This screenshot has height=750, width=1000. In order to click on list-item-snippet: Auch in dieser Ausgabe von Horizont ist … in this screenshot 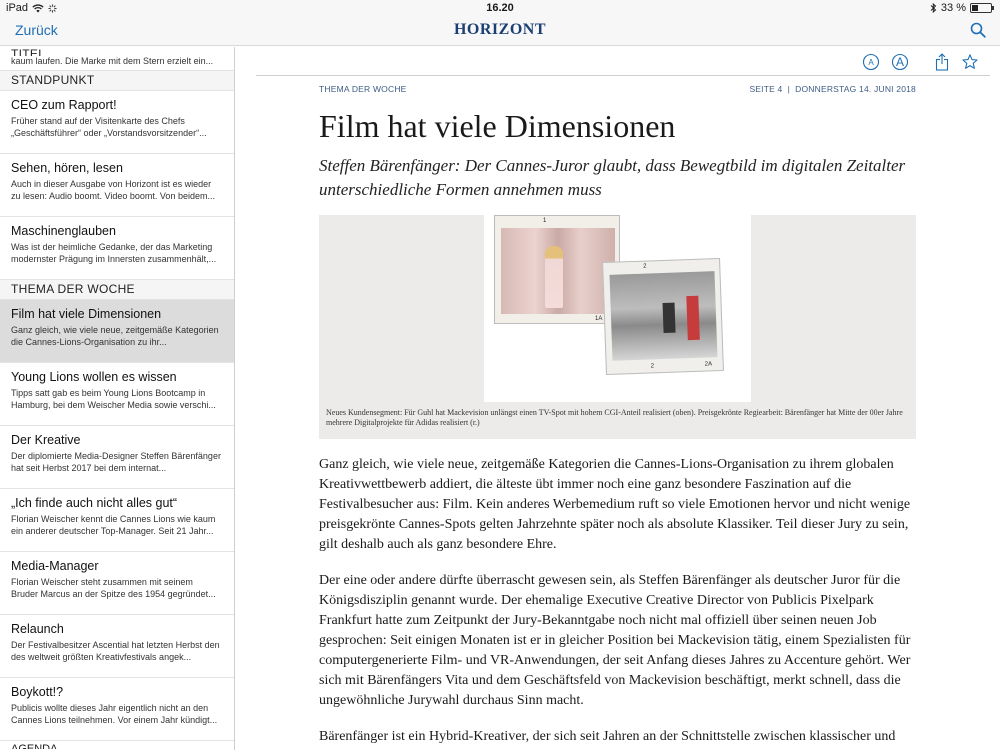, I will do `click(113, 190)`.